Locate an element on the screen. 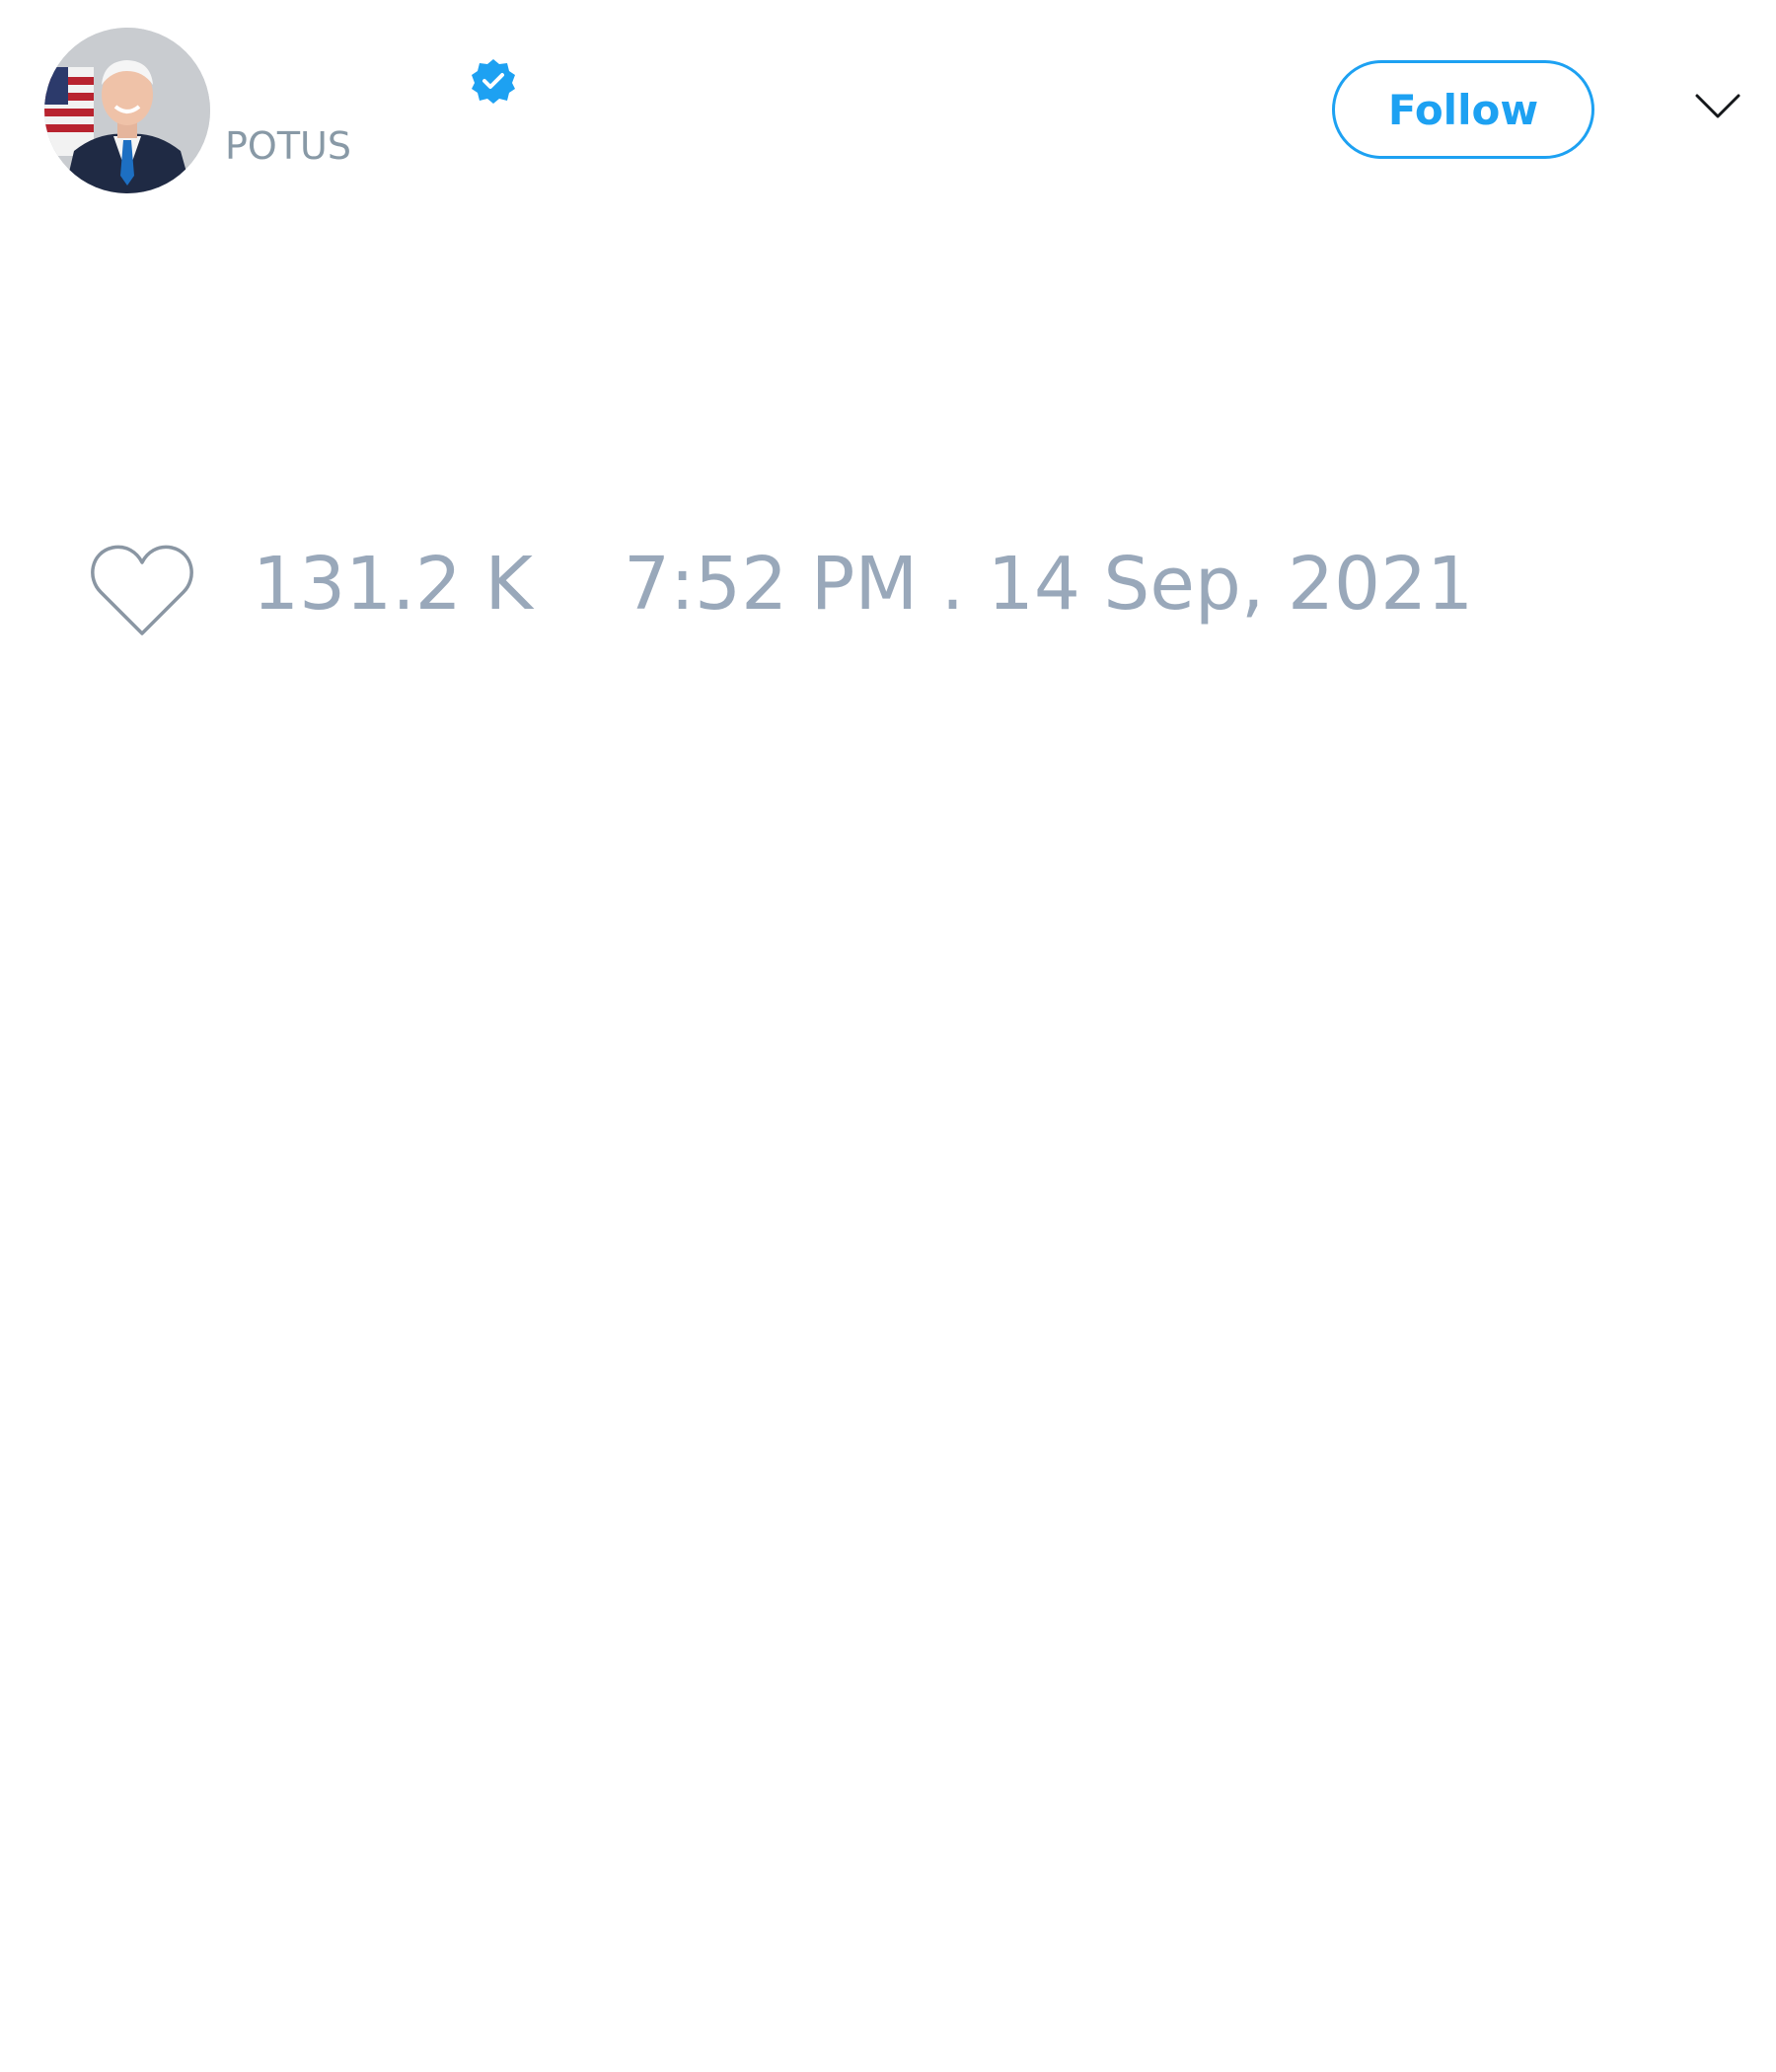 Image resolution: width=1776 pixels, height=2072 pixels. user-handle: POTUS is located at coordinates (288, 146).